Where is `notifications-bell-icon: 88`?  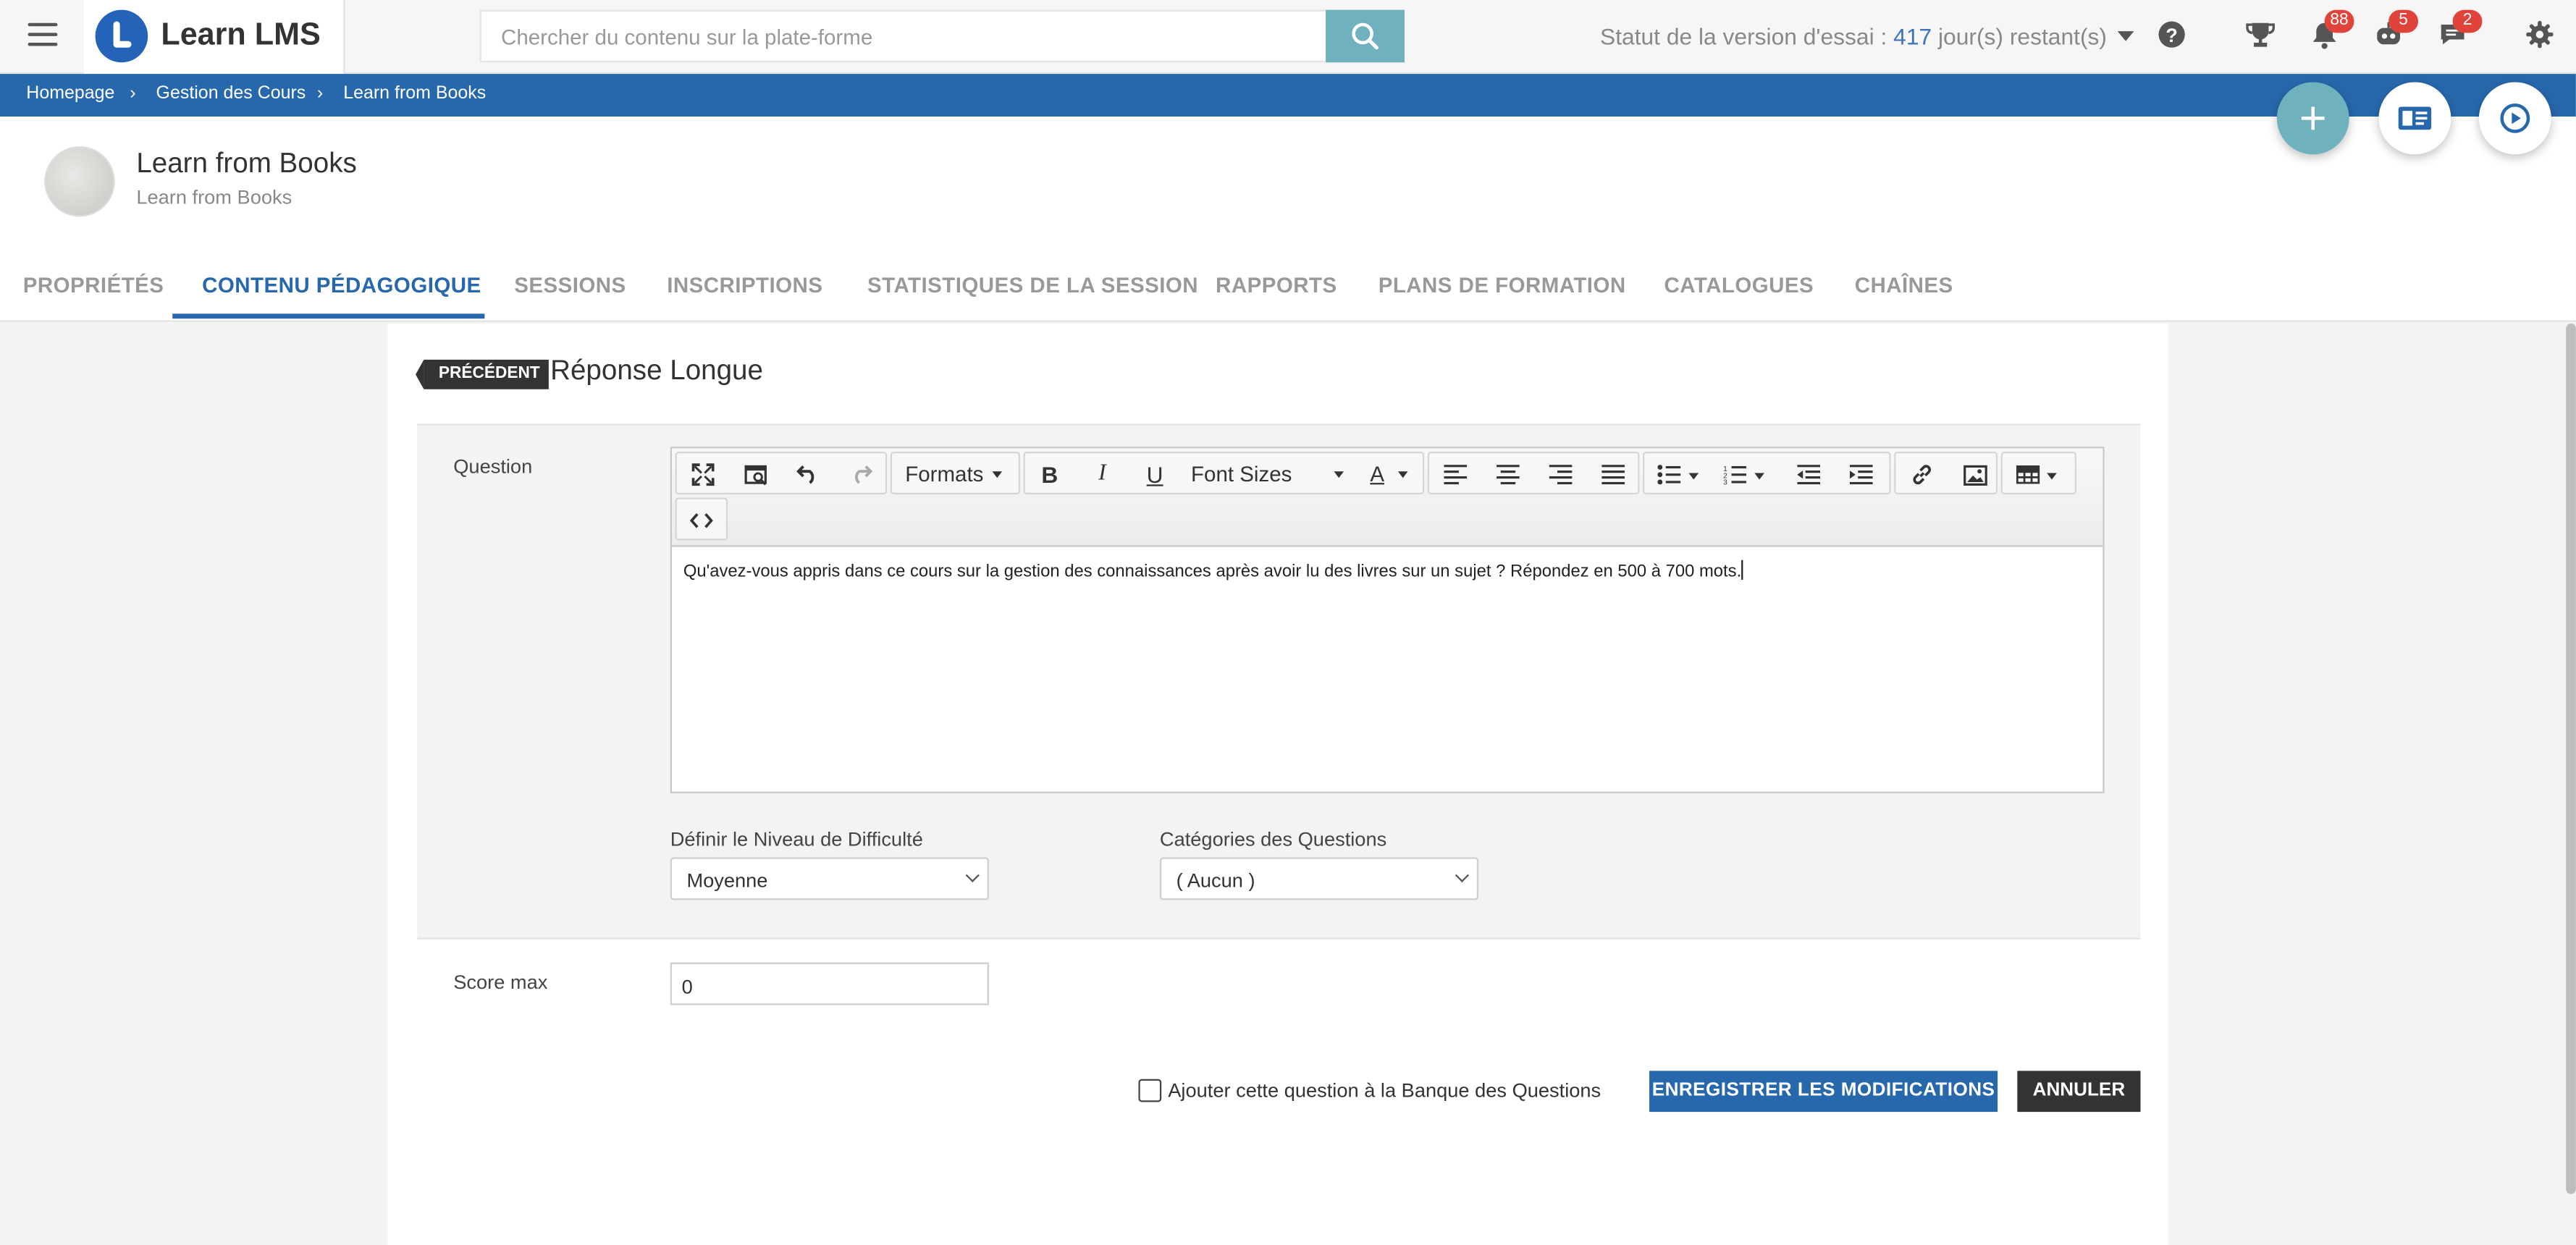
notifications-bell-icon: 88 is located at coordinates (2332, 31).